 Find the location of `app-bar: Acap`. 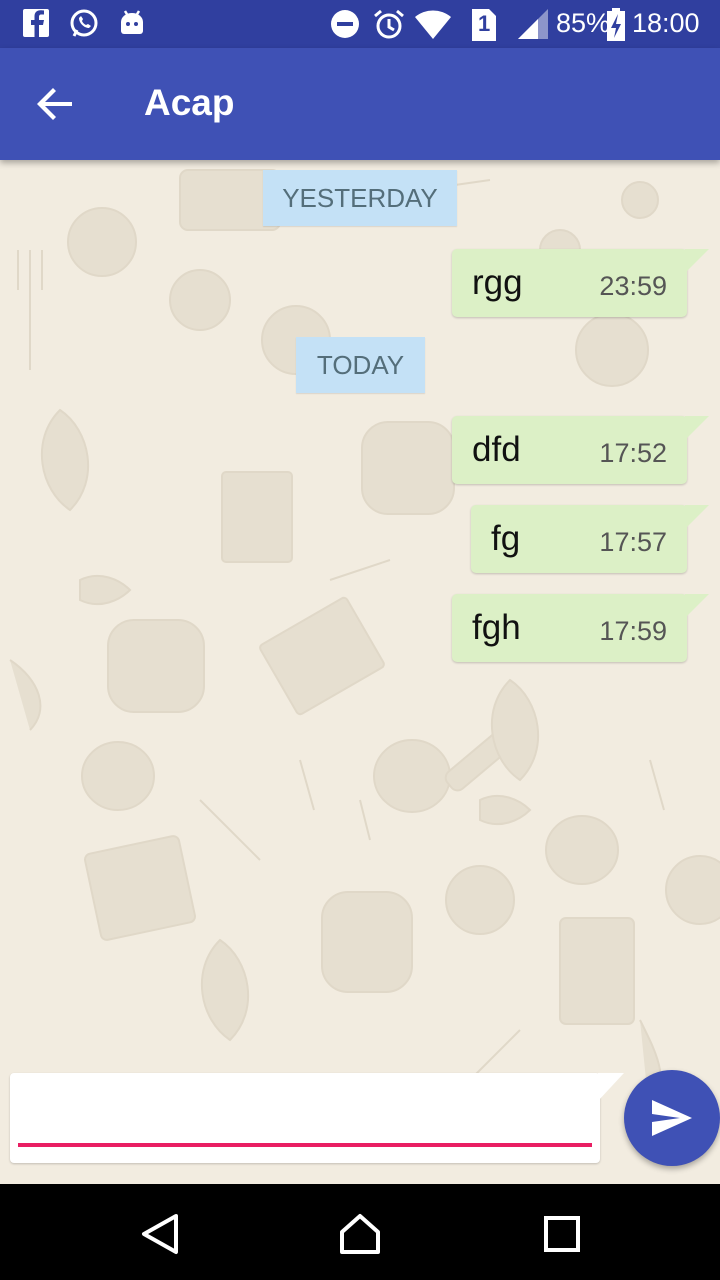

app-bar: Acap is located at coordinates (360, 104).